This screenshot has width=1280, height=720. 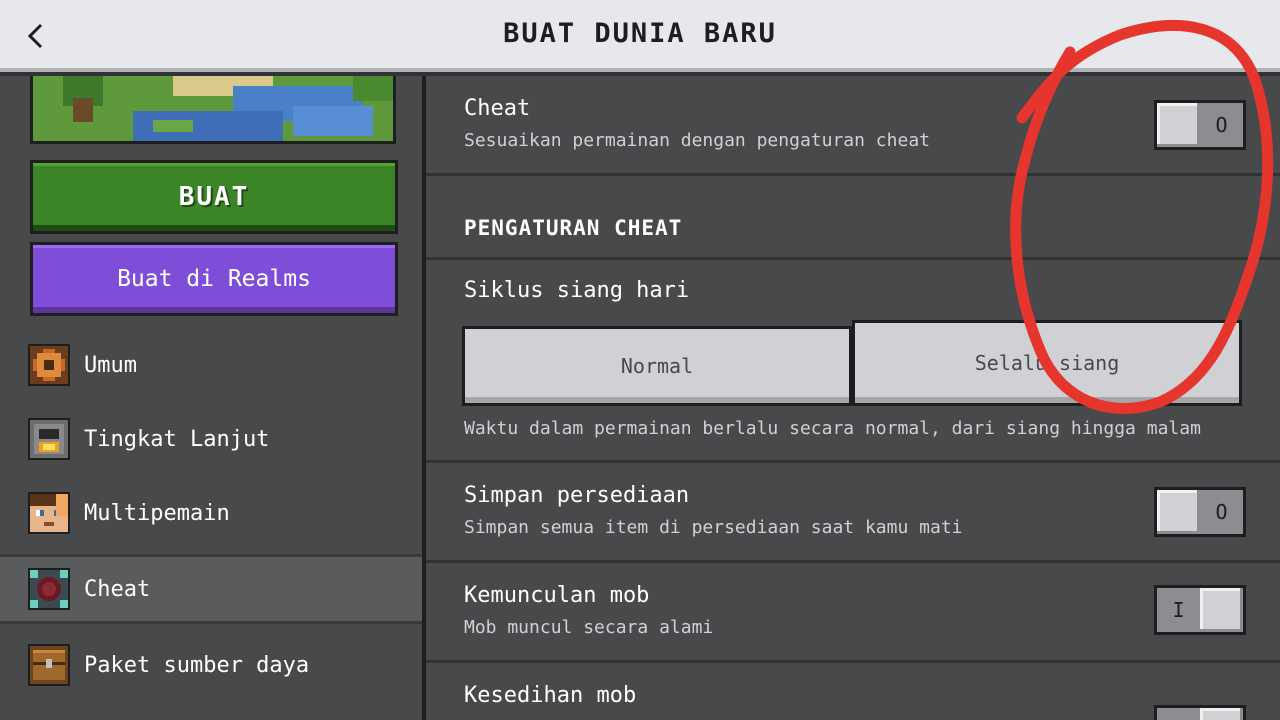 I want to click on sidebar-item-label: Cheat, so click(x=117, y=589).